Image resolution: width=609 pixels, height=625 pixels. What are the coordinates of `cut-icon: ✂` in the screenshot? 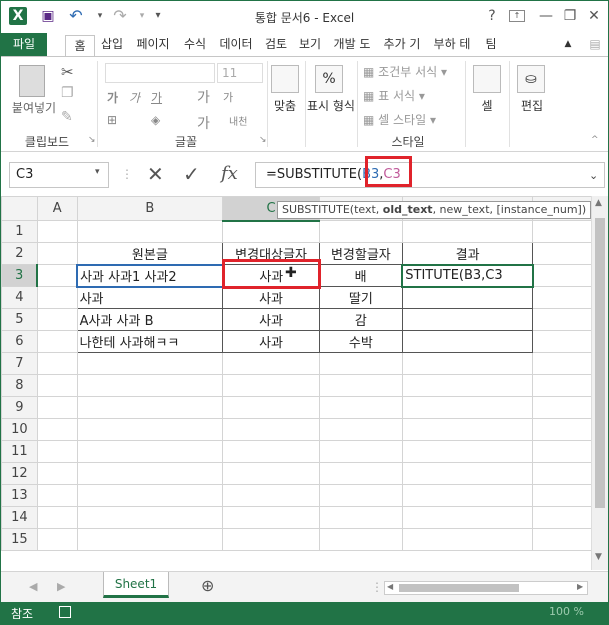 It's located at (67, 72).